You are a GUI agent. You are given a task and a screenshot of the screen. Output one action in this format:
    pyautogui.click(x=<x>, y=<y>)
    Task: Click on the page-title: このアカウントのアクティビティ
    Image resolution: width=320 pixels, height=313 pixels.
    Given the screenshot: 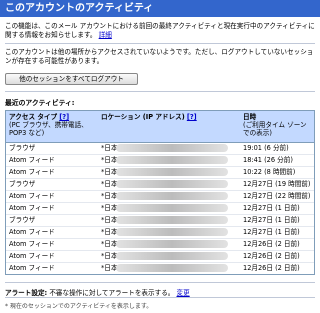 What is the action you would take?
    pyautogui.click(x=160, y=8)
    